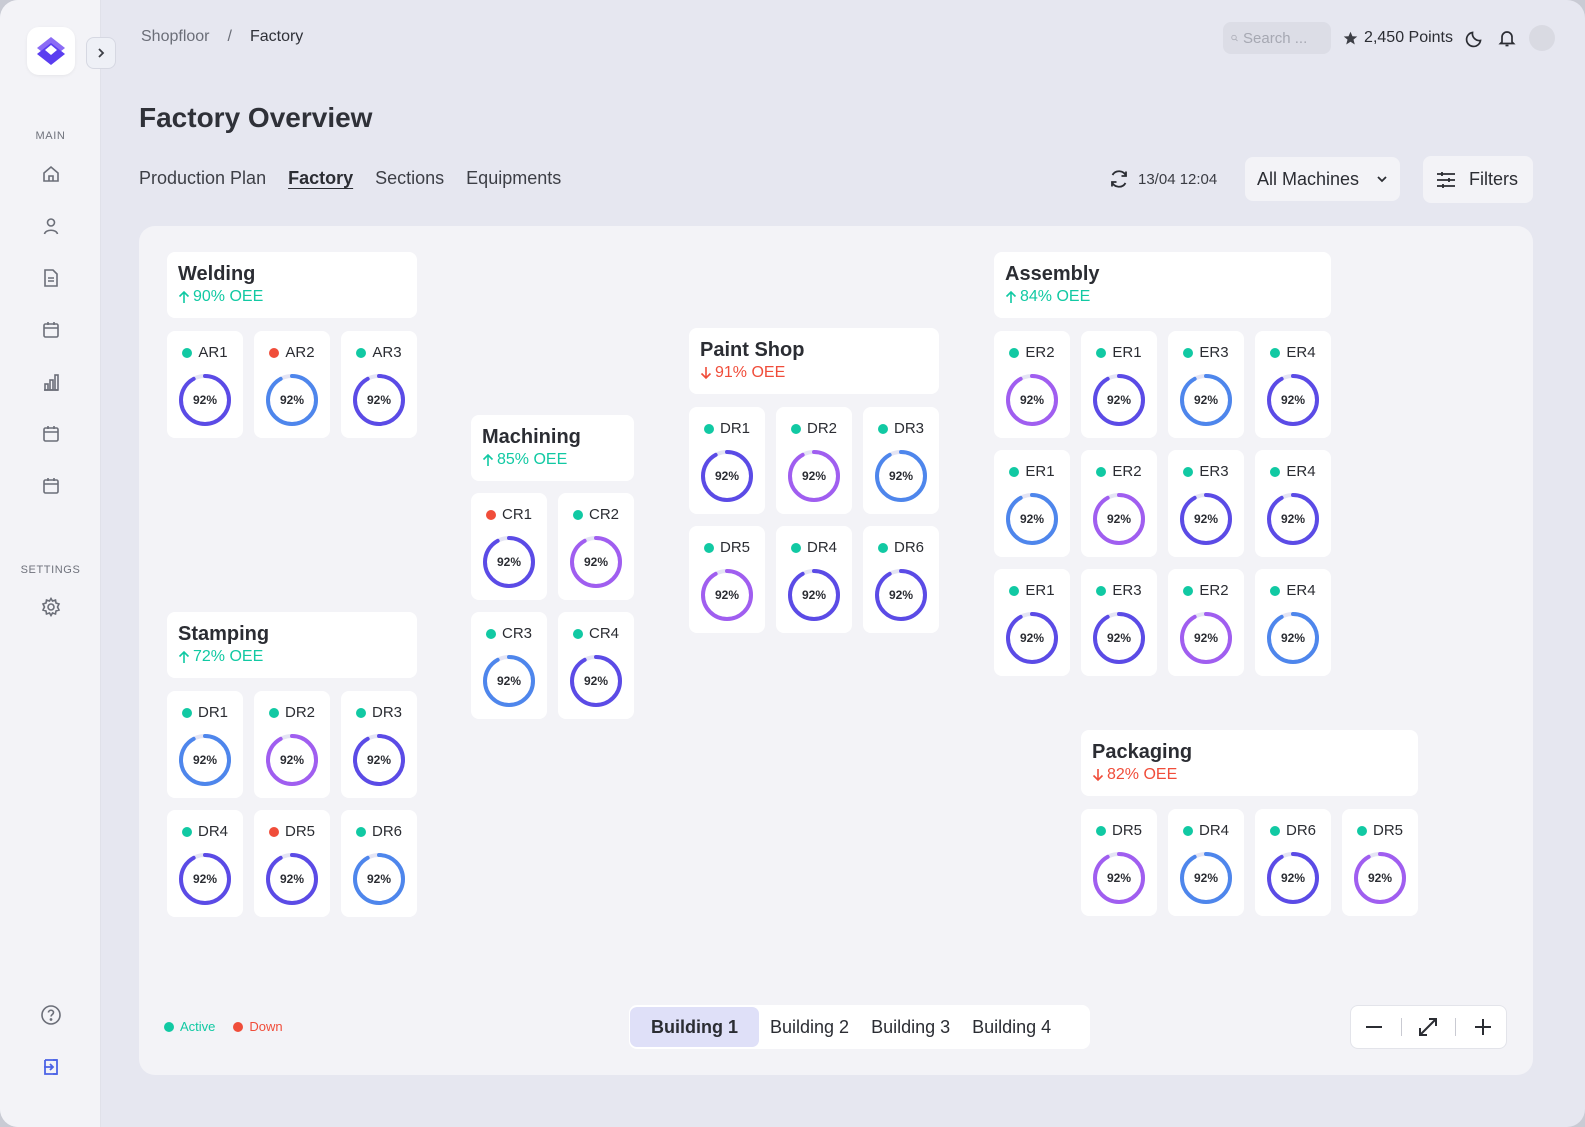 The width and height of the screenshot is (1585, 1127). Describe the element at coordinates (51, 1015) in the screenshot. I see `help-icon` at that location.